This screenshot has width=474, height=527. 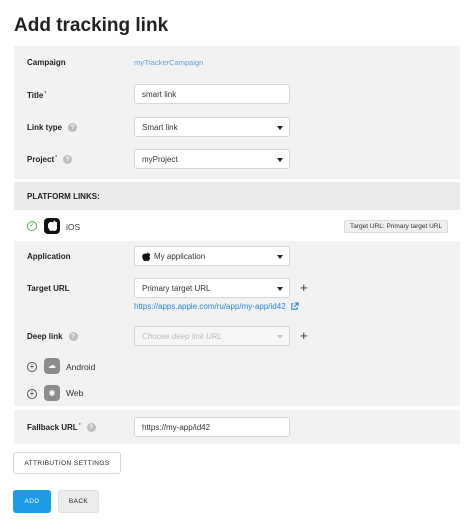 What do you see at coordinates (180, 256) in the screenshot?
I see `application-value: My application` at bounding box center [180, 256].